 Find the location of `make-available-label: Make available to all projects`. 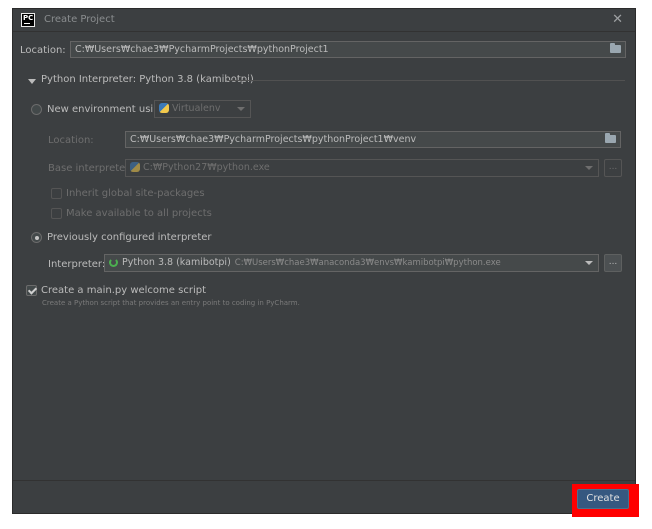

make-available-label: Make available to all projects is located at coordinates (139, 213).